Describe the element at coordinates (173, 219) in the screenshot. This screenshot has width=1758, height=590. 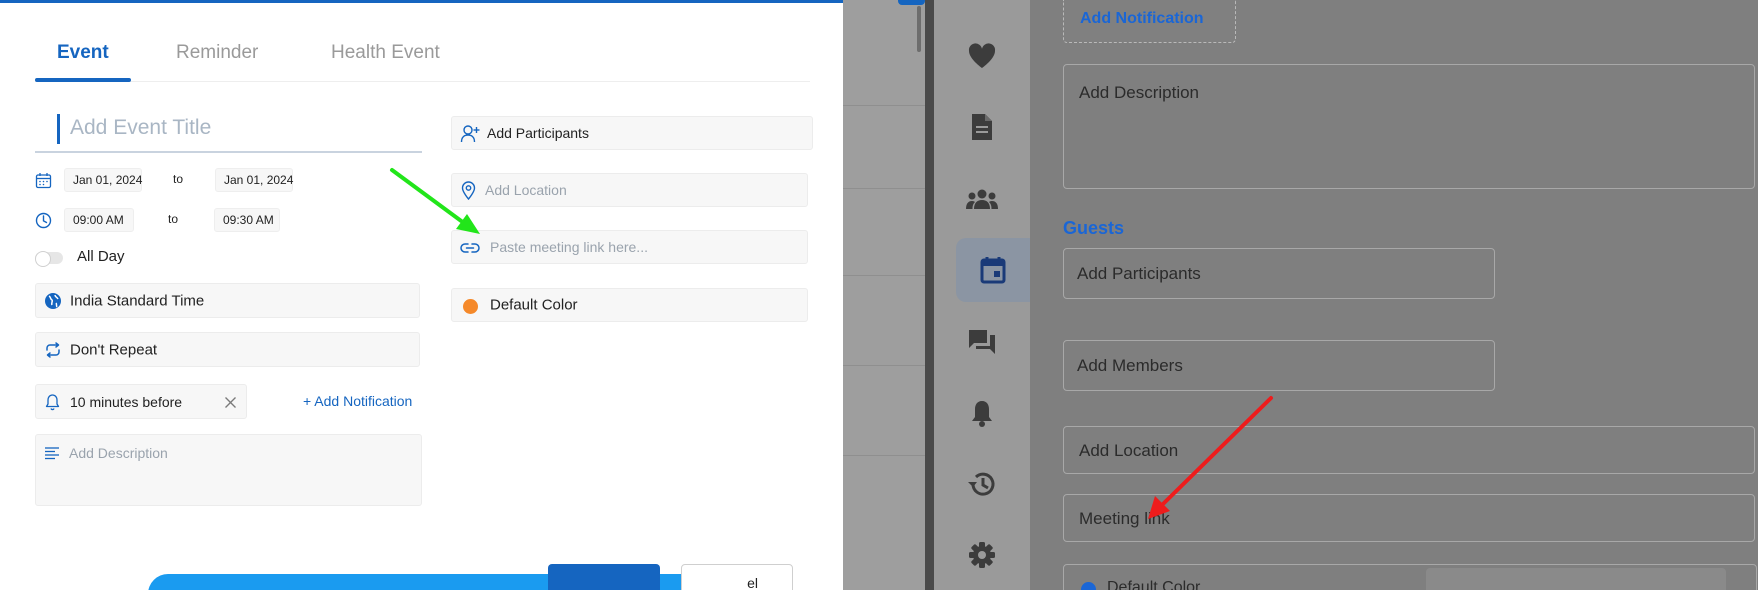
I see `time-to-label: to` at that location.